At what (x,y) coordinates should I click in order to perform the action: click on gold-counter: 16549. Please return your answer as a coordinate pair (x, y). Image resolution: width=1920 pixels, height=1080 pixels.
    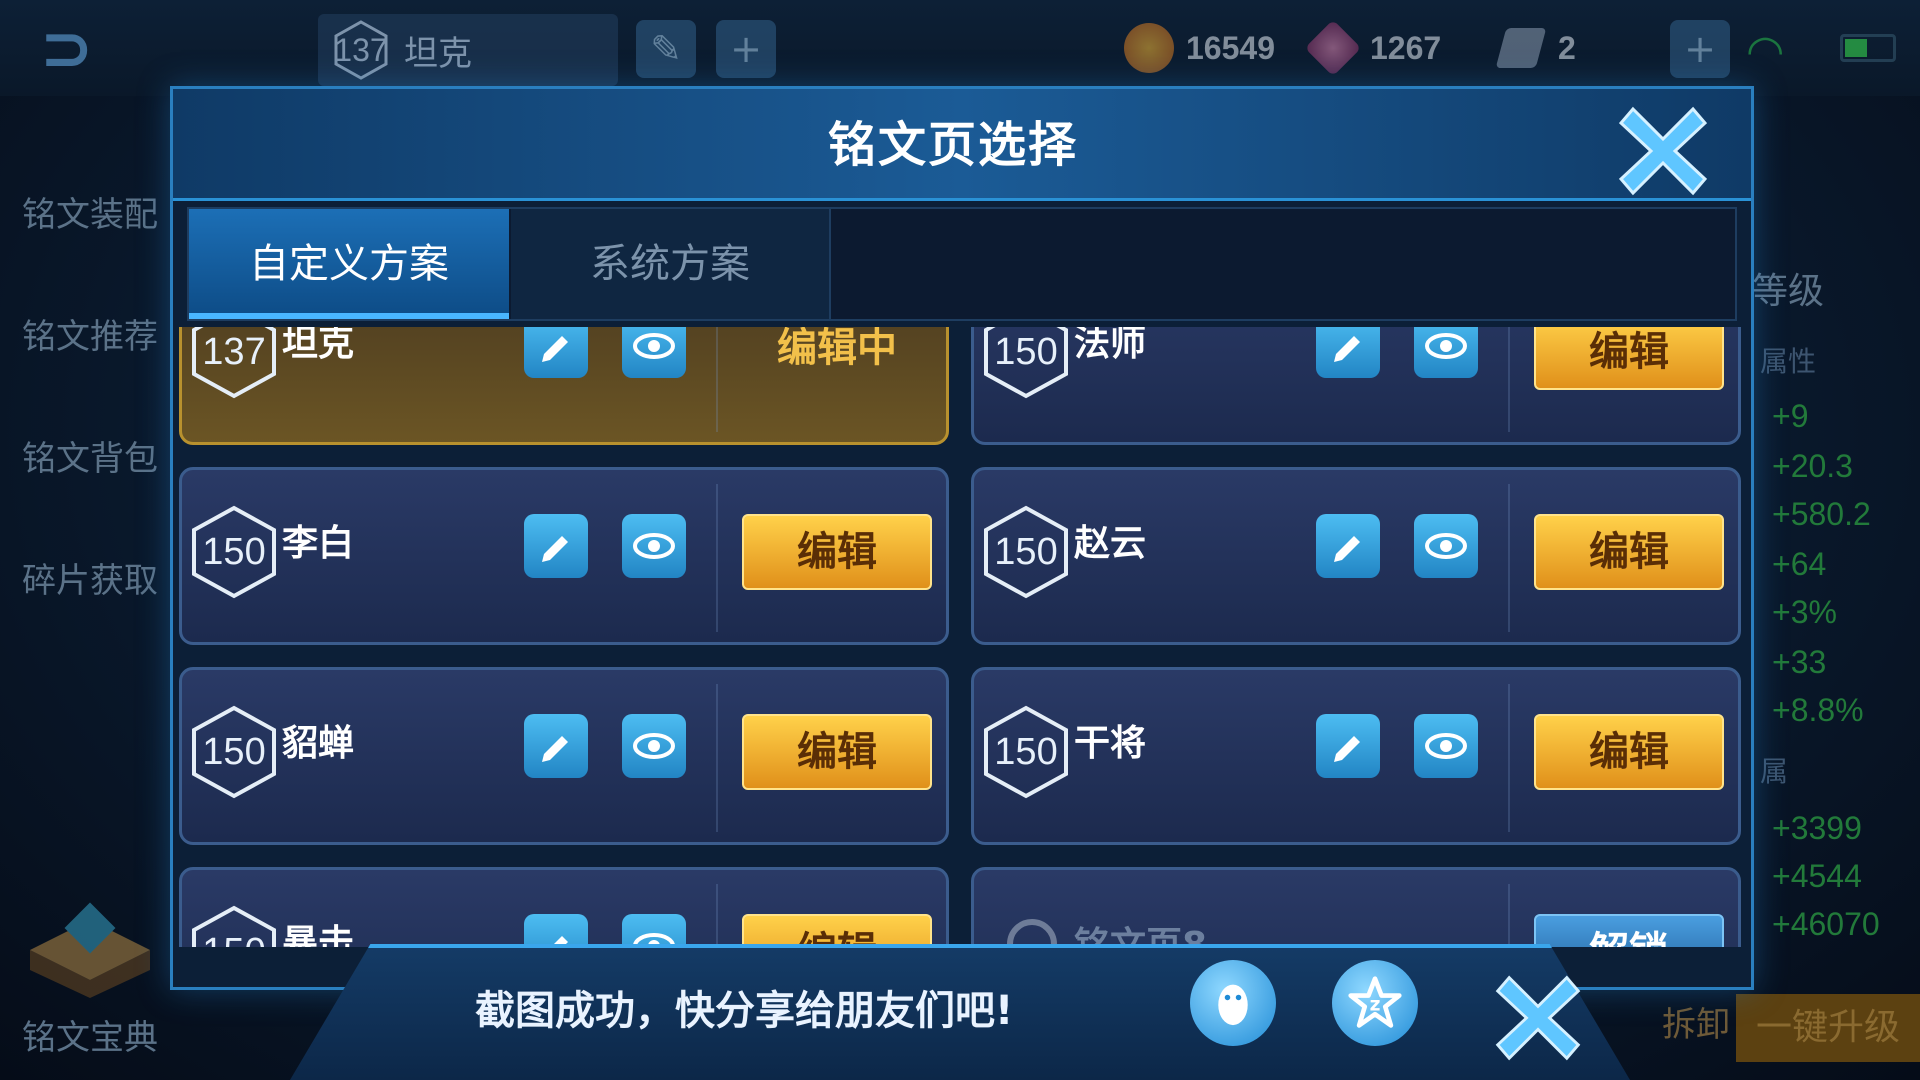
    Looking at the image, I should click on (1199, 48).